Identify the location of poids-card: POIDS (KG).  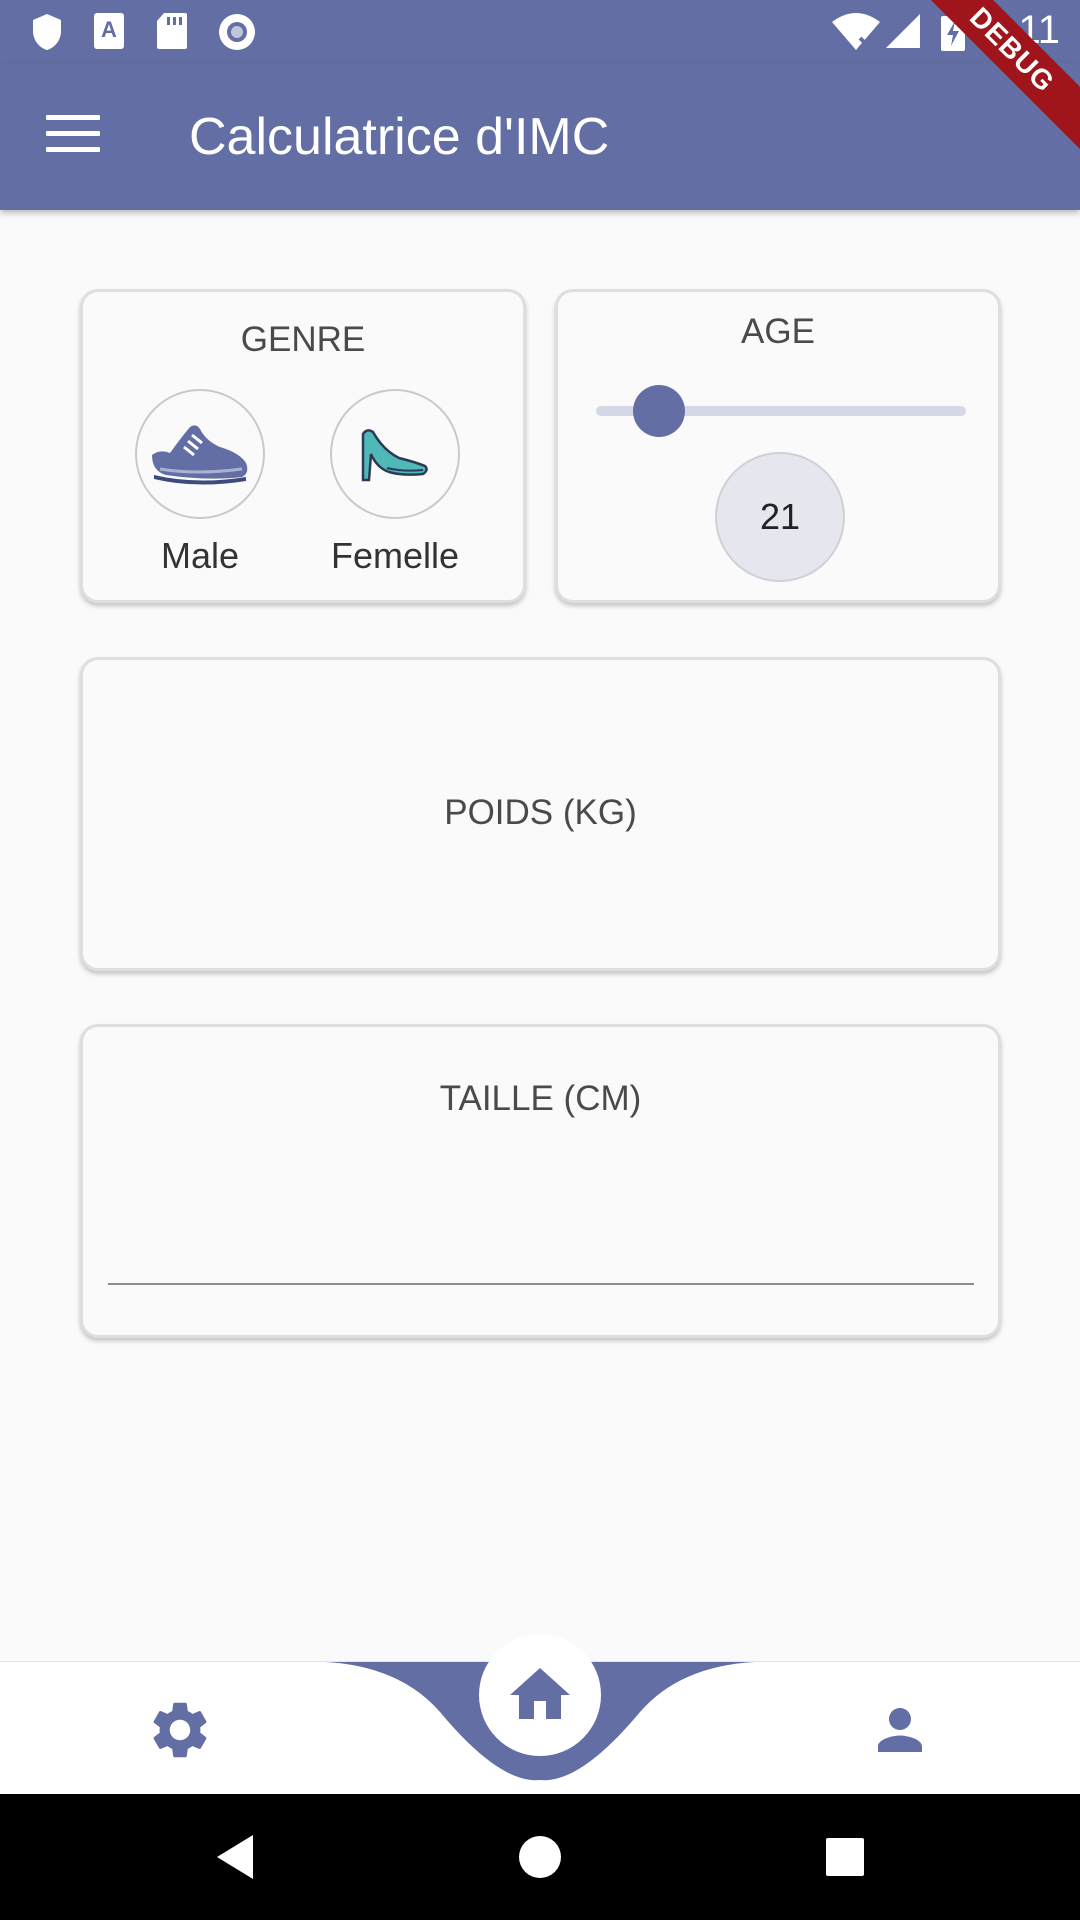
(540, 814).